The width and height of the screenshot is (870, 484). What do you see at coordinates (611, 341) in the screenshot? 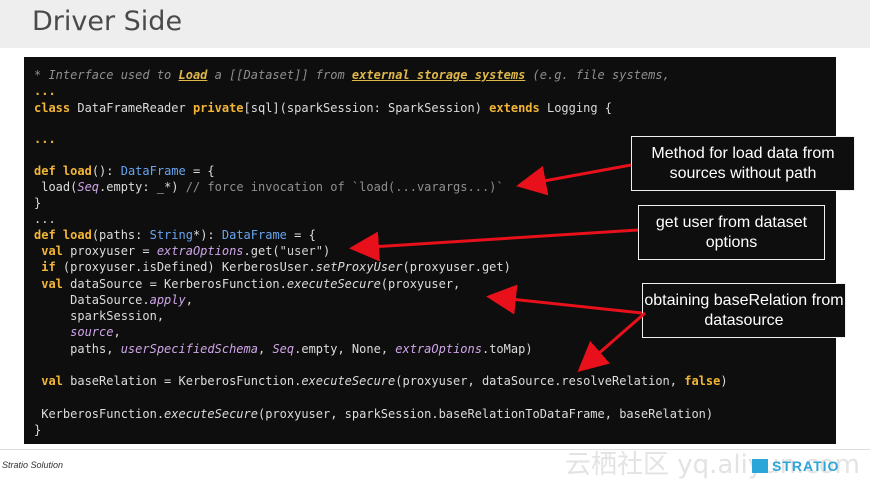
I see `arrow-to-baserelation` at bounding box center [611, 341].